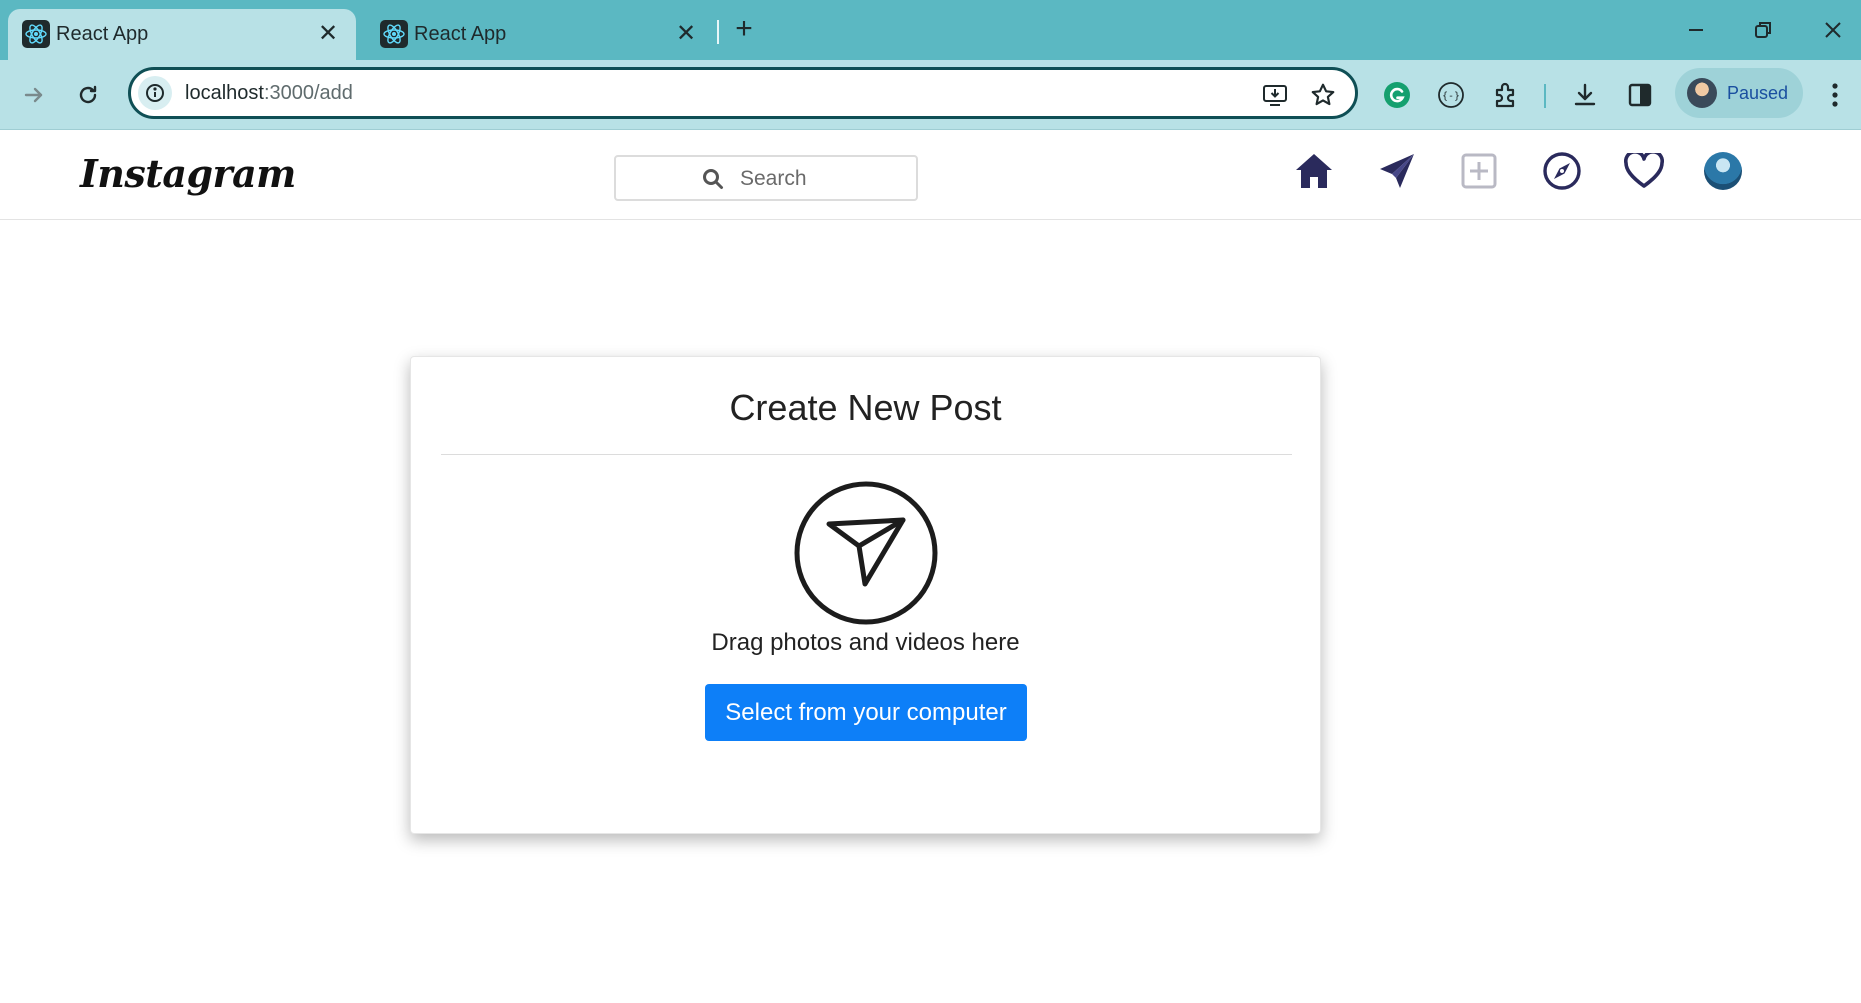  I want to click on url-text: localhost:3000/add, so click(269, 93).